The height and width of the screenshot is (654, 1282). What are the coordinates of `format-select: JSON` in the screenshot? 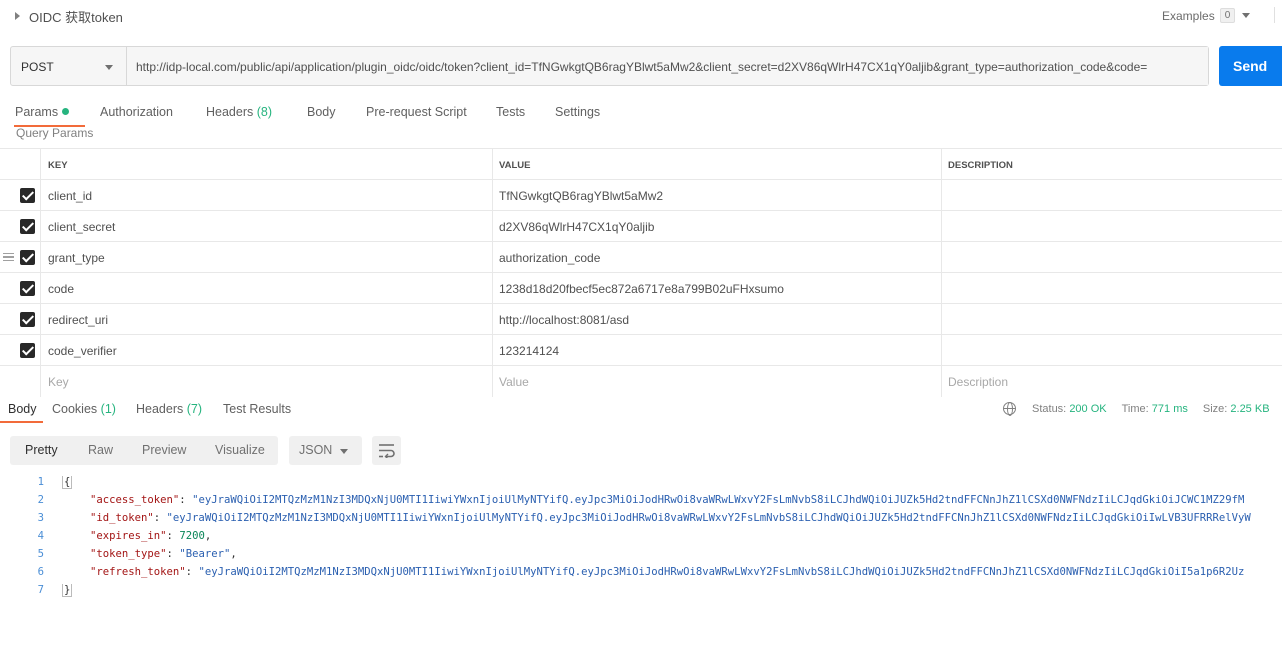 It's located at (325, 450).